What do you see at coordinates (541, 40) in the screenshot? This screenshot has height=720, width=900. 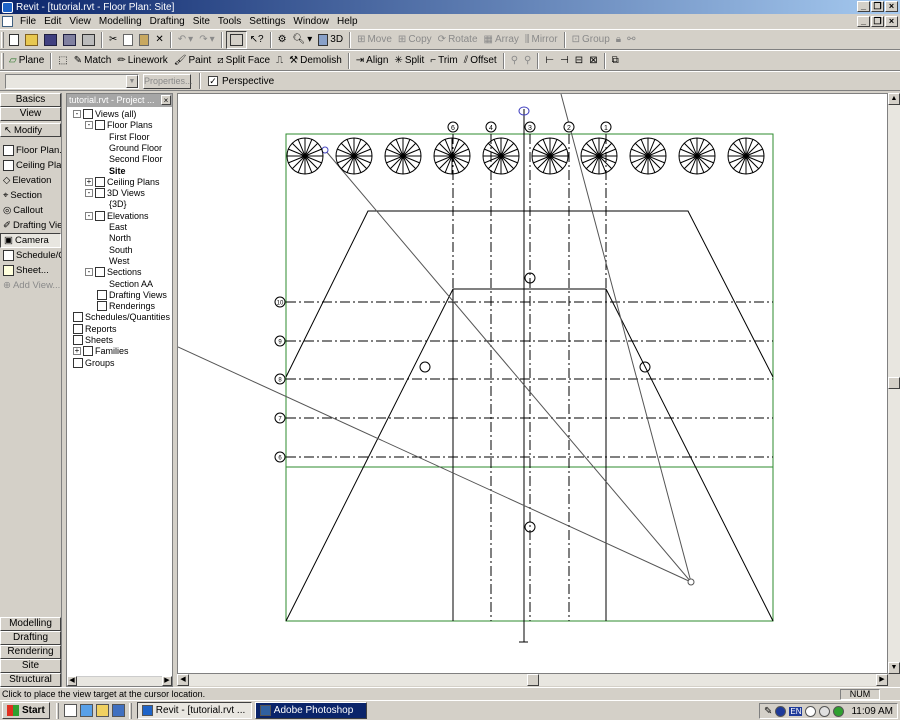 I see `mirror-button: ⫼ Mirror` at bounding box center [541, 40].